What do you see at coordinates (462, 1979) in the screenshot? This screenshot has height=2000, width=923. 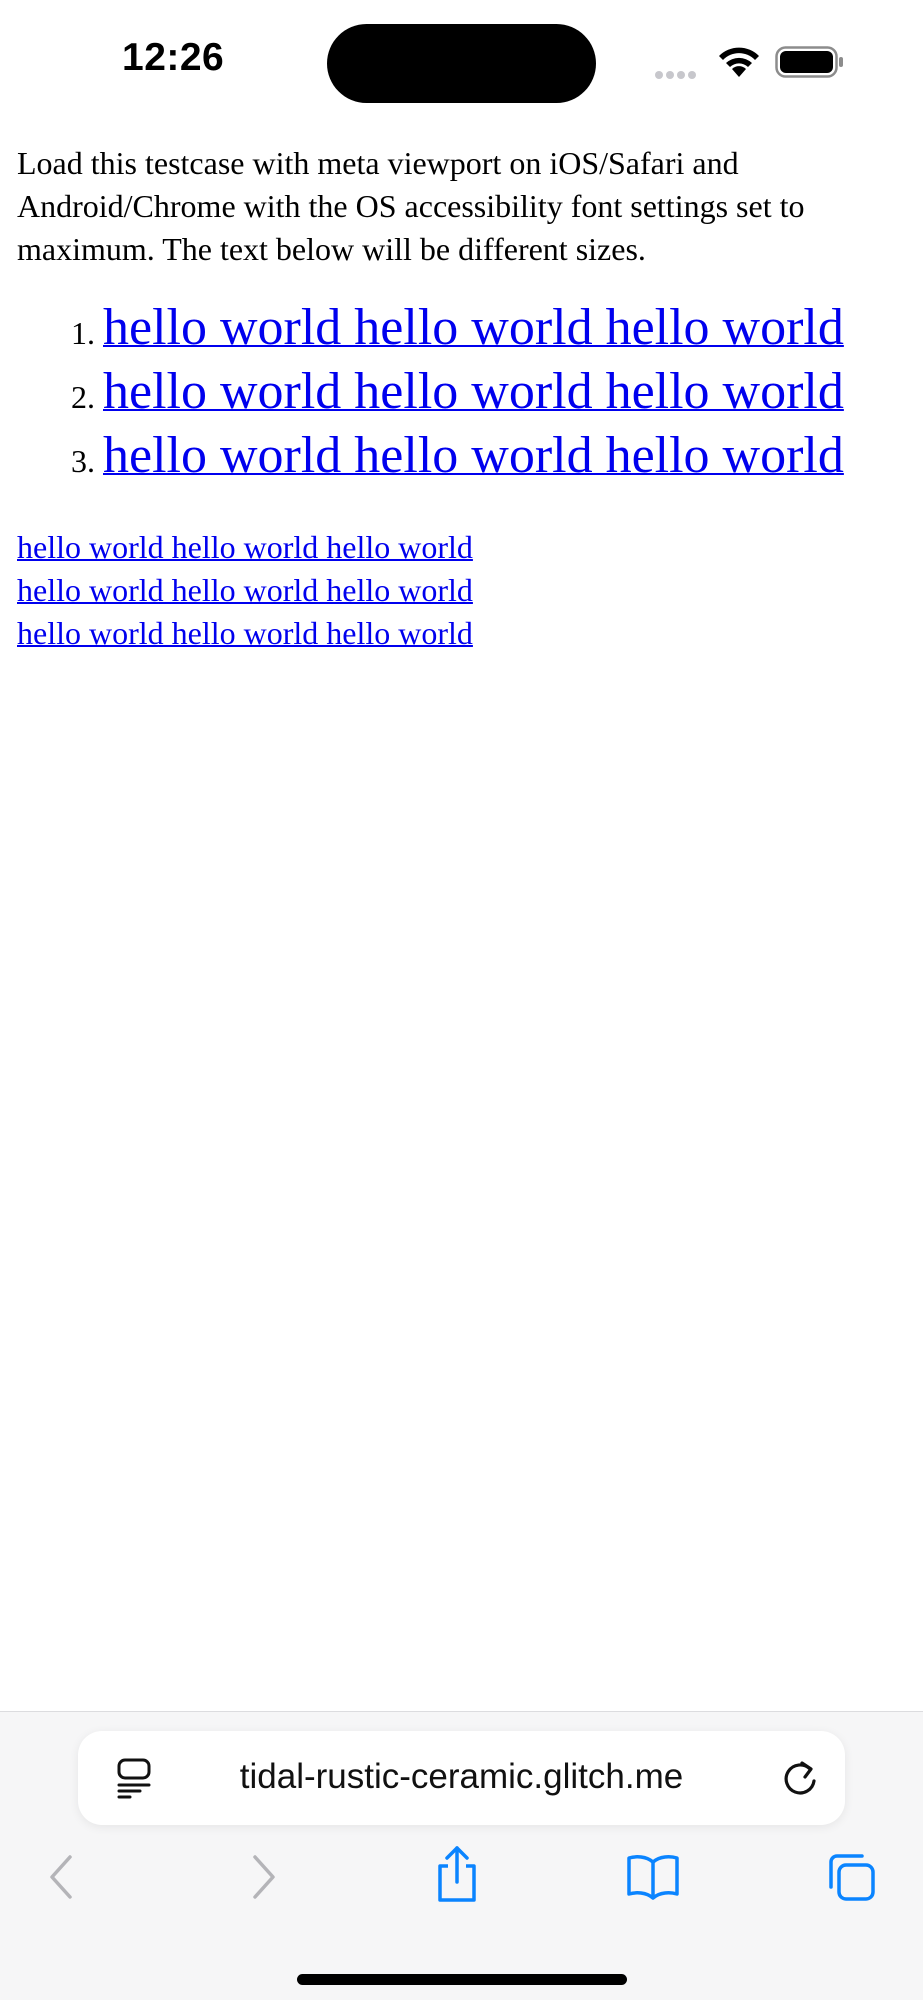 I see `home-indicator` at bounding box center [462, 1979].